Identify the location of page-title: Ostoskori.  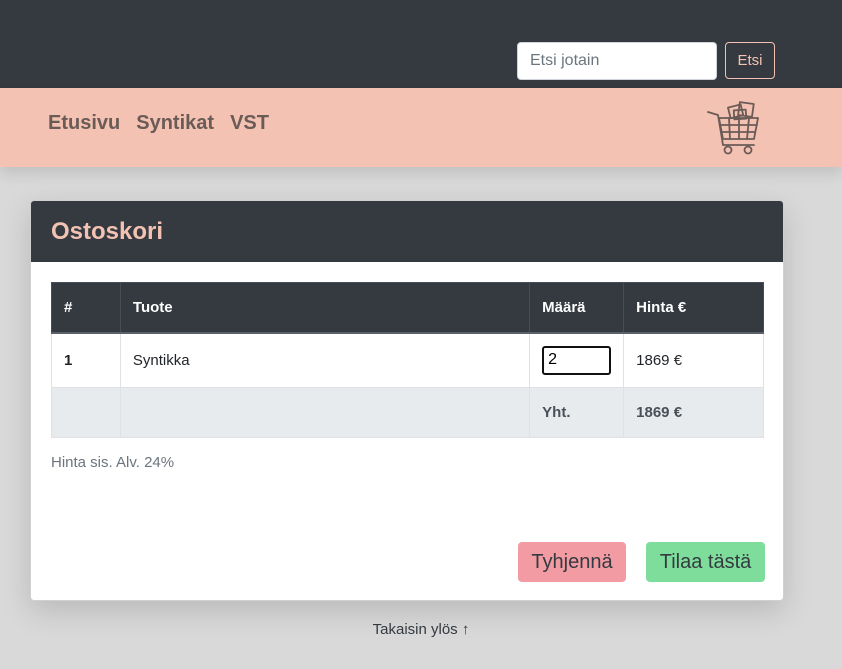
(107, 231).